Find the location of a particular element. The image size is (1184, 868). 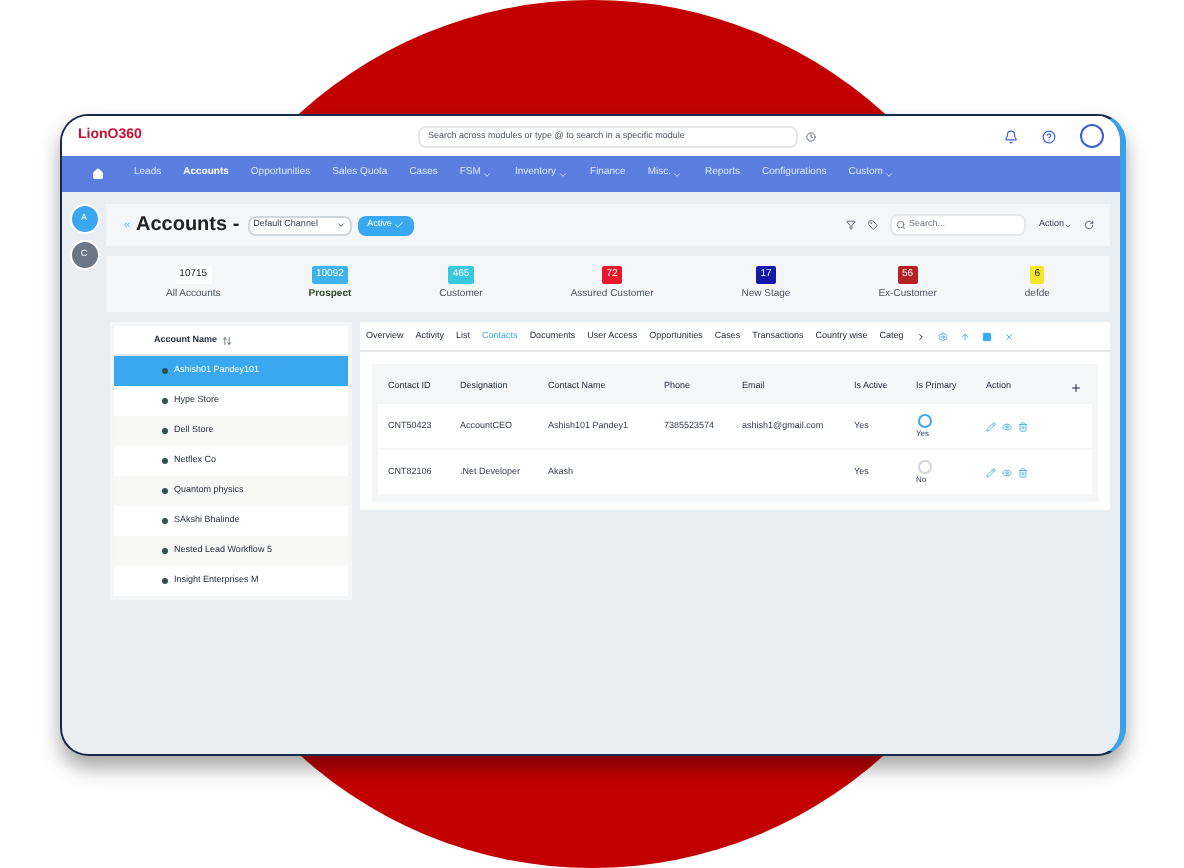

home-icon is located at coordinates (98, 174).